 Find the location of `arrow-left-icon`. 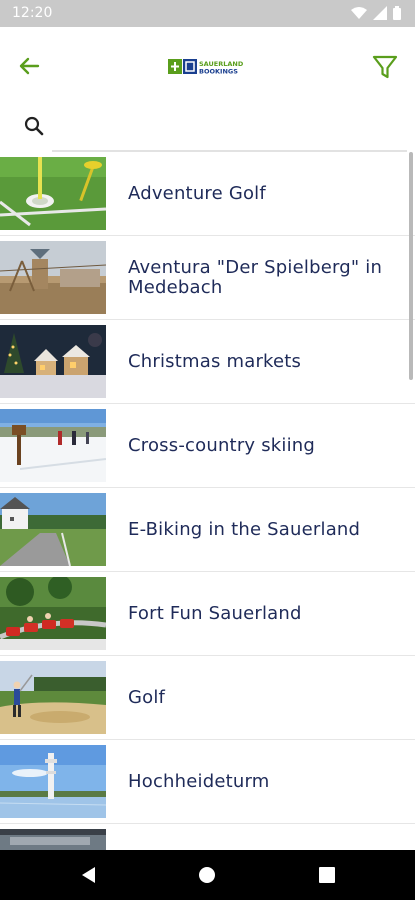

arrow-left-icon is located at coordinates (29, 66).